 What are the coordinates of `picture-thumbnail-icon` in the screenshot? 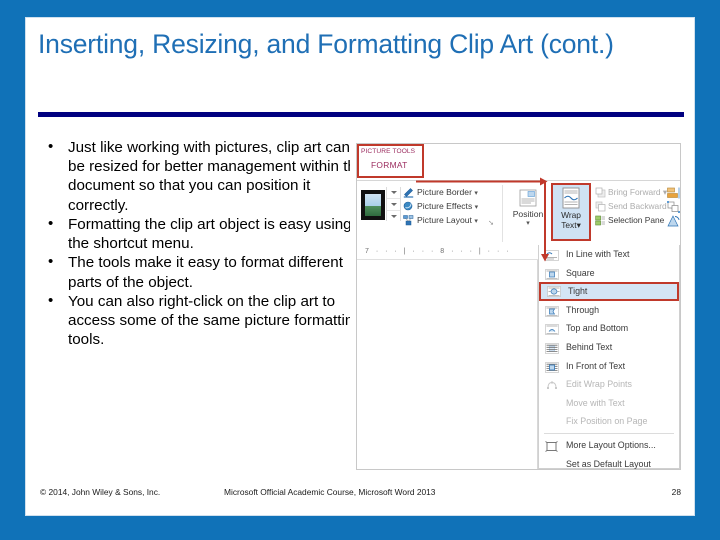 It's located at (373, 205).